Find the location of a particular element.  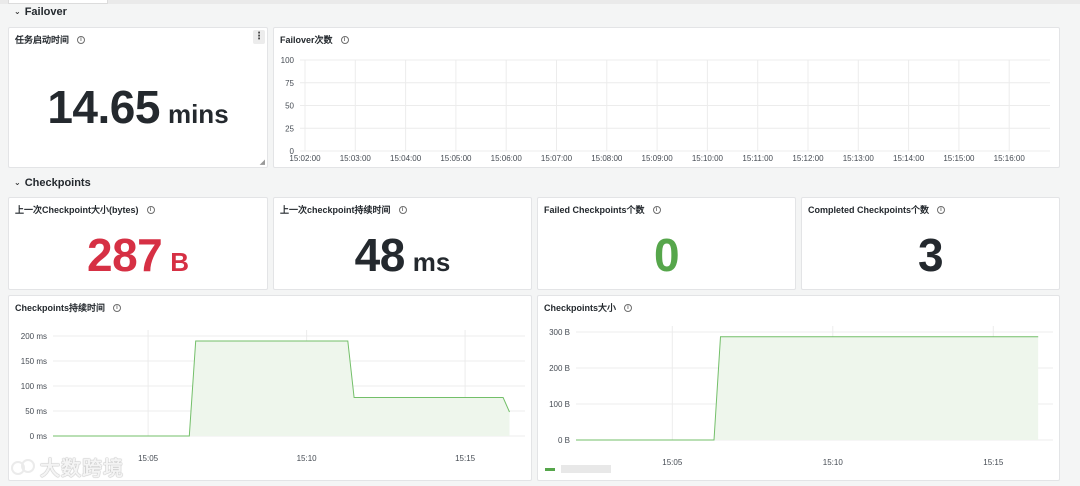

x-tick-label: 15:06:00 is located at coordinates (507, 158).